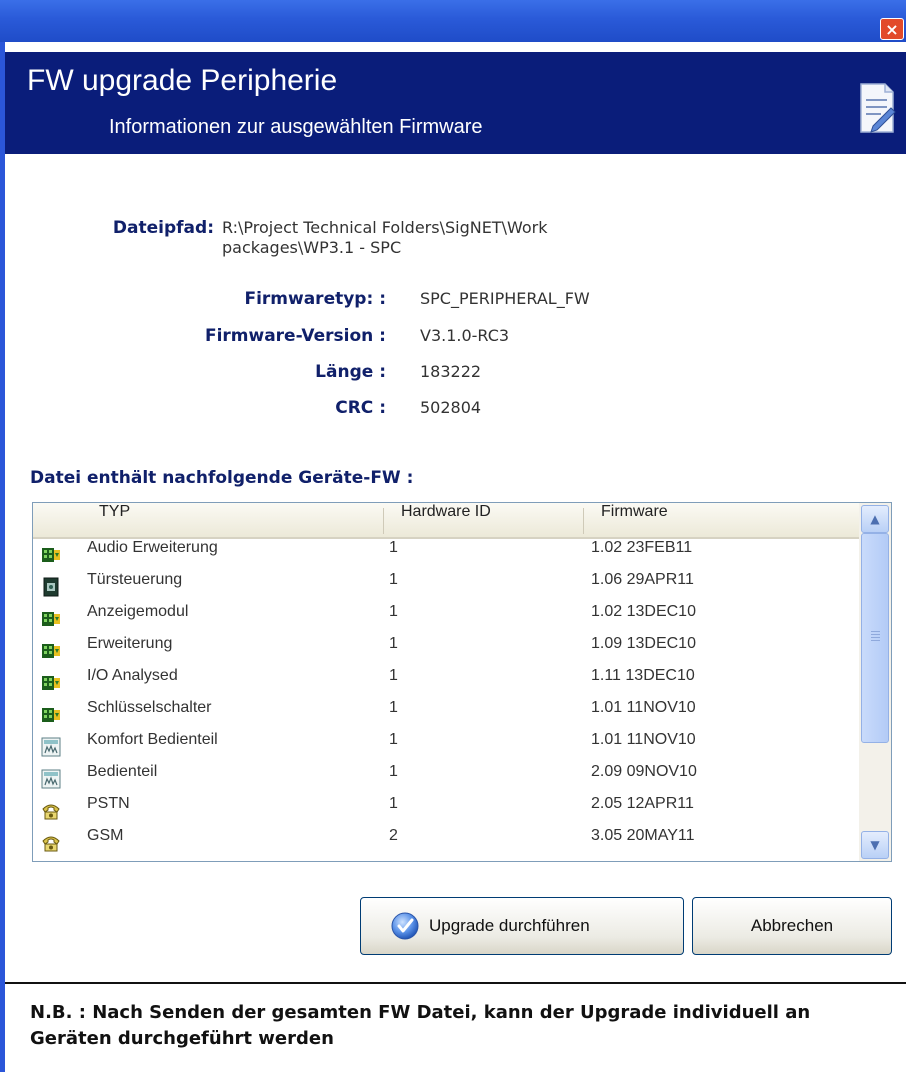 The height and width of the screenshot is (1072, 906). Describe the element at coordinates (453, 21) in the screenshot. I see `title-bar: ×` at that location.